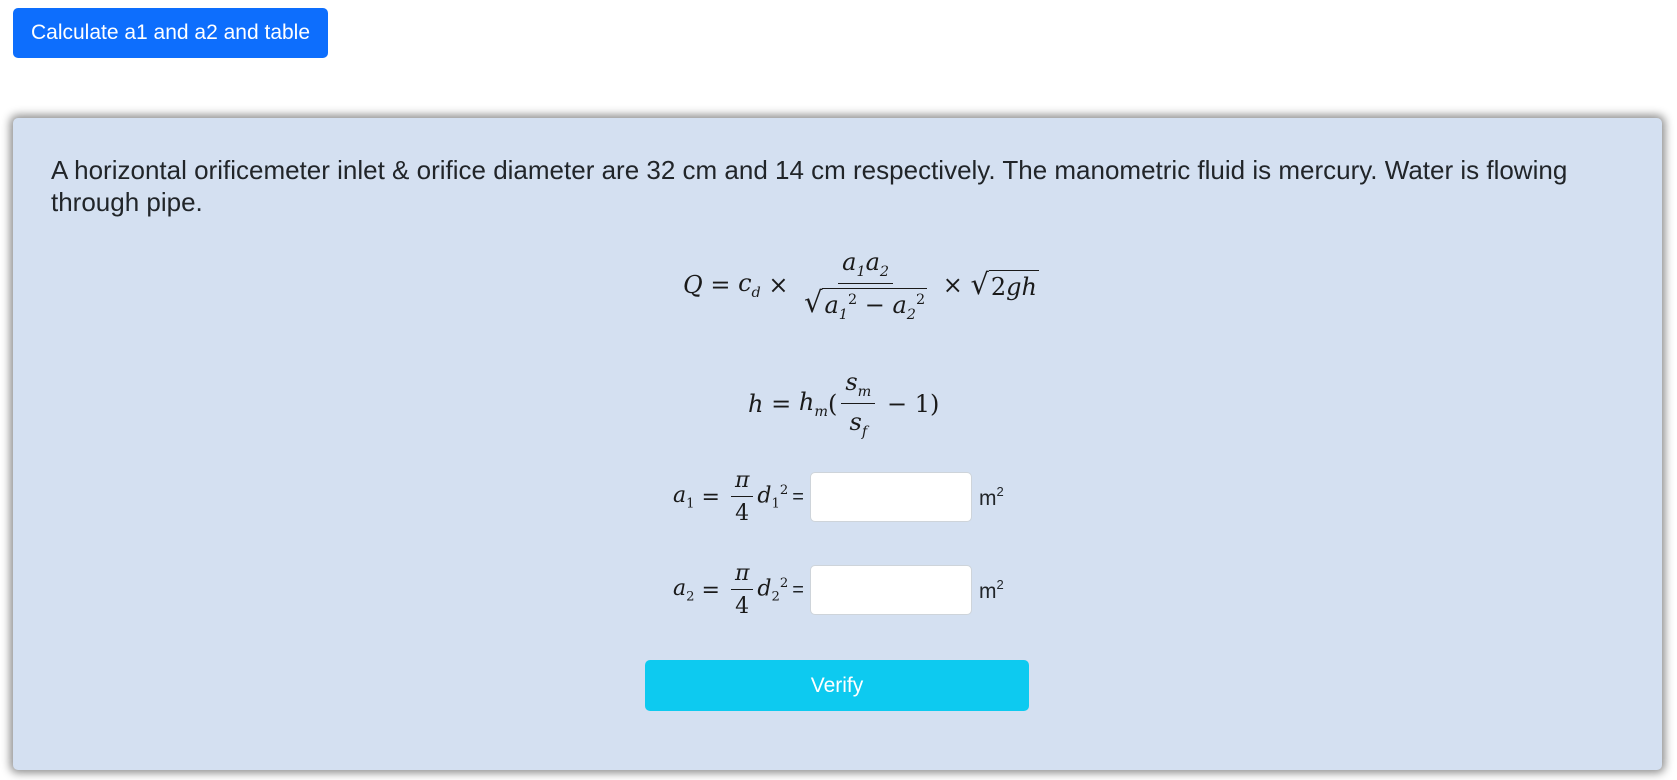  What do you see at coordinates (991, 589) in the screenshot?
I see `a2-unit: m2` at bounding box center [991, 589].